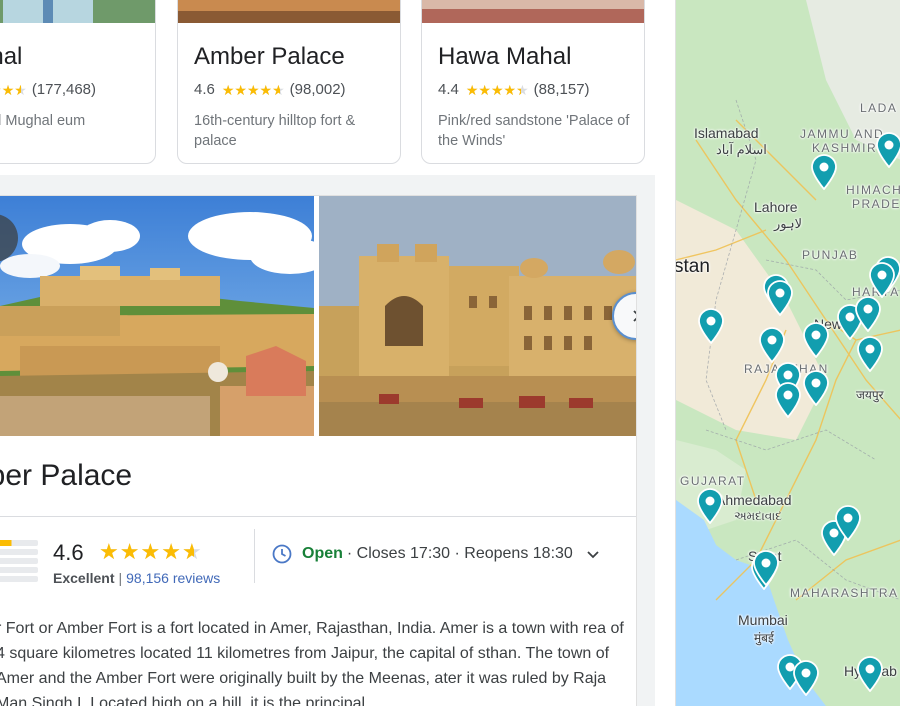  I want to click on card-rating-row: ★★★★★★★★★★ (177,468), so click(48, 89).